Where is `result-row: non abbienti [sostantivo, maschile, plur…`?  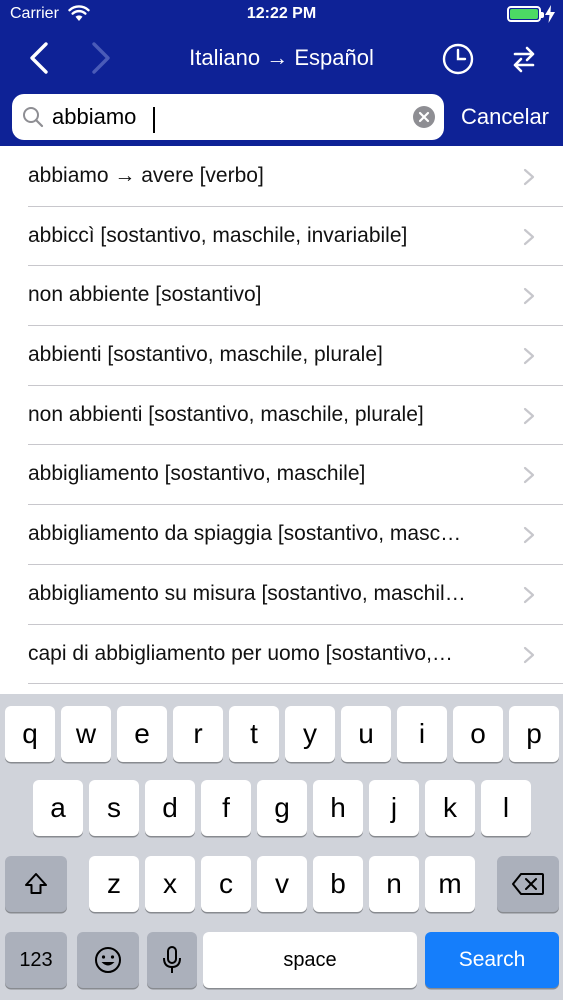 result-row: non abbienti [sostantivo, maschile, plur… is located at coordinates (281, 414).